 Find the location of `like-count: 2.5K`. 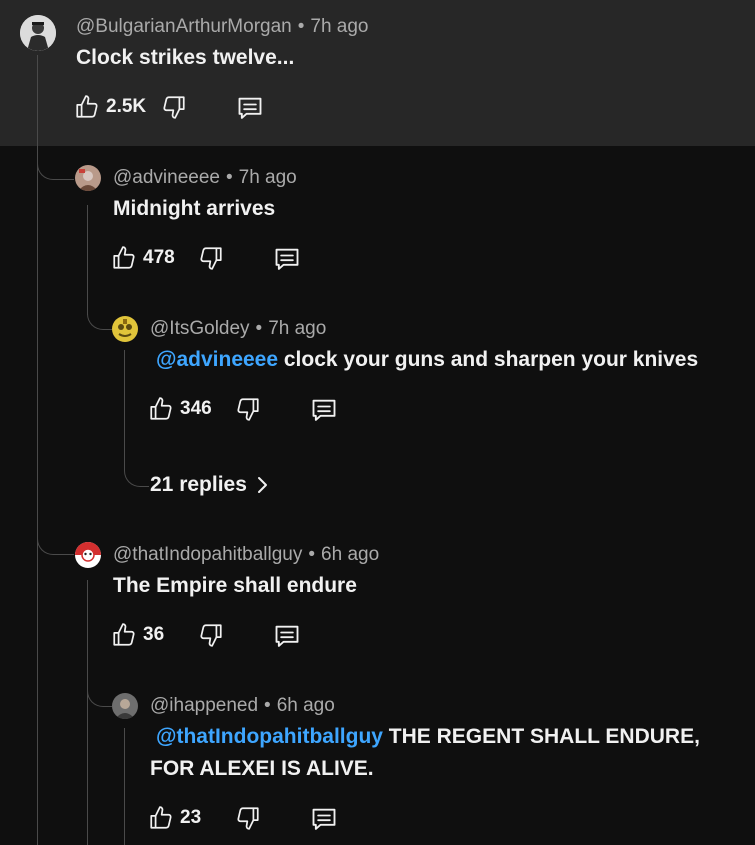

like-count: 2.5K is located at coordinates (126, 106).